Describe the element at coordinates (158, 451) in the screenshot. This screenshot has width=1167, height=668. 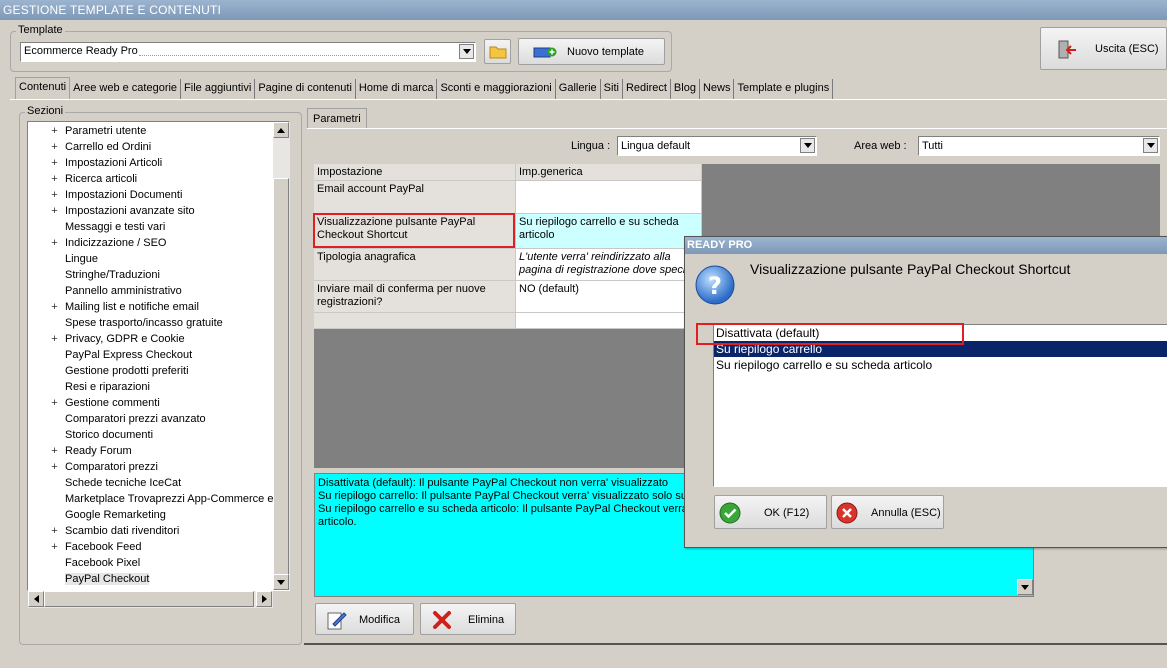
I see `tree-item: + Ready Forum` at that location.